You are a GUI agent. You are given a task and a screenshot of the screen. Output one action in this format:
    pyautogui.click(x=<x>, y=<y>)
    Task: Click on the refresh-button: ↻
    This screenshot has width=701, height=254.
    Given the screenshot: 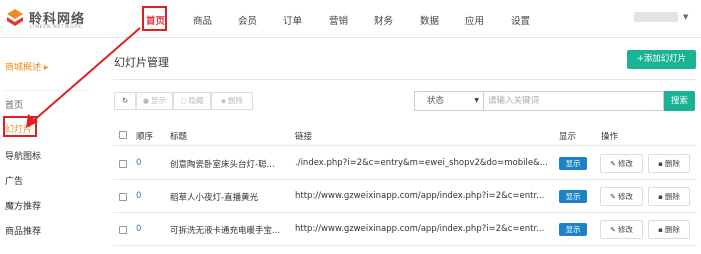 What is the action you would take?
    pyautogui.click(x=125, y=101)
    